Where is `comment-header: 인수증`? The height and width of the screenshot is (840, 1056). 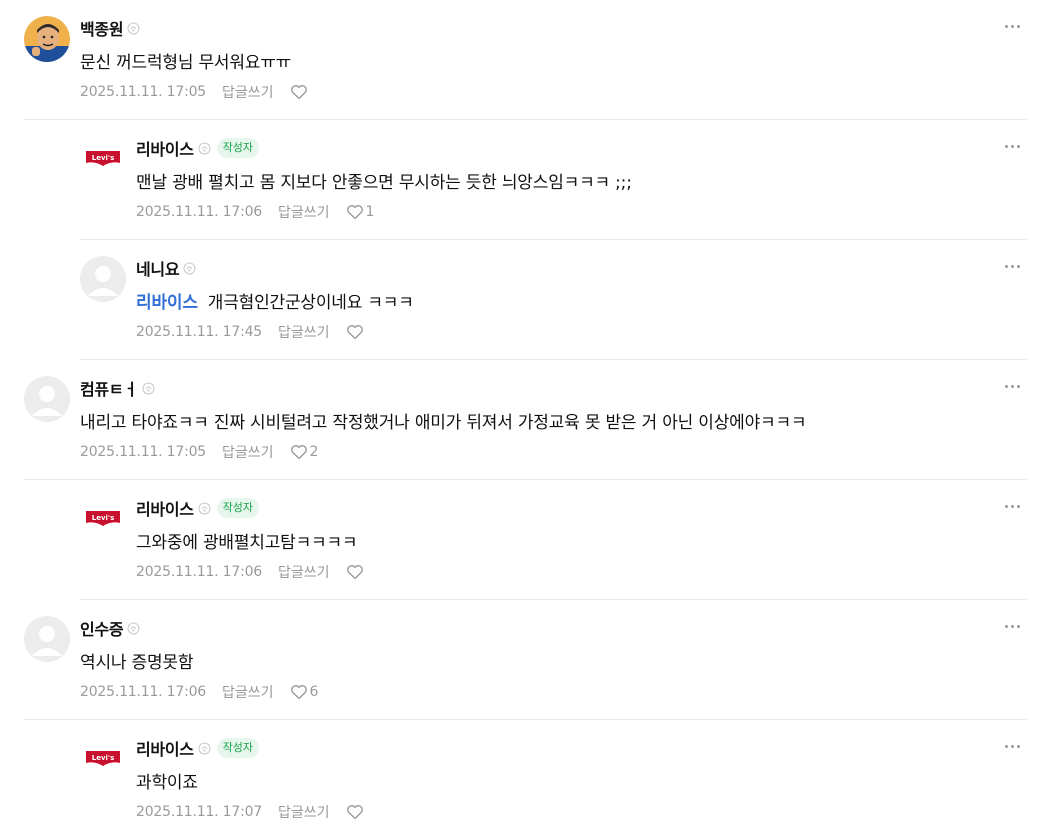
comment-header: 인수증 is located at coordinates (110, 628).